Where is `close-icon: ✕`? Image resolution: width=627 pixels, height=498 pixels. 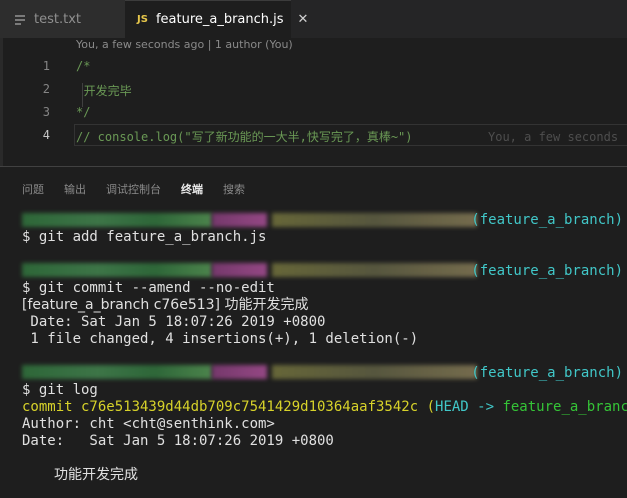
close-icon: ✕ is located at coordinates (303, 19).